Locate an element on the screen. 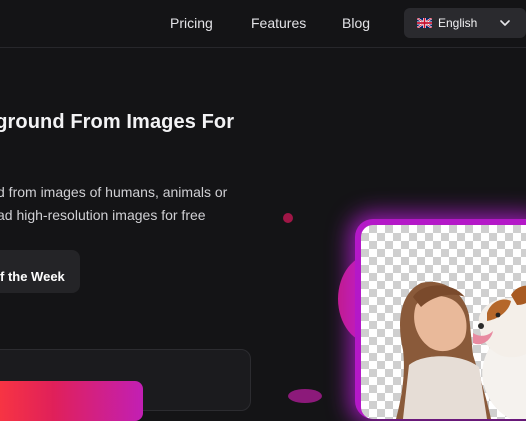  hero-description-line-2: ad high-resolution images for free is located at coordinates (103, 215).